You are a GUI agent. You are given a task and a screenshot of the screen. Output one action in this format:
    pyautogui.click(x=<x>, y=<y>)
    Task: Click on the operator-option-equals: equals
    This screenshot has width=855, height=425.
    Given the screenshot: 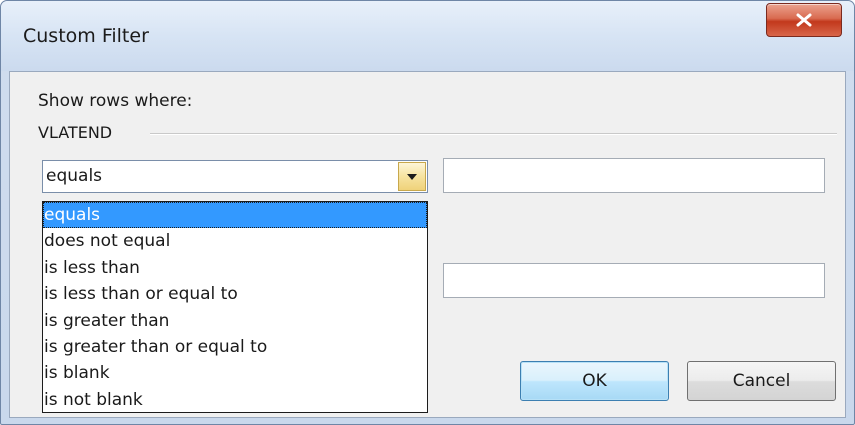 What is the action you would take?
    pyautogui.click(x=235, y=215)
    